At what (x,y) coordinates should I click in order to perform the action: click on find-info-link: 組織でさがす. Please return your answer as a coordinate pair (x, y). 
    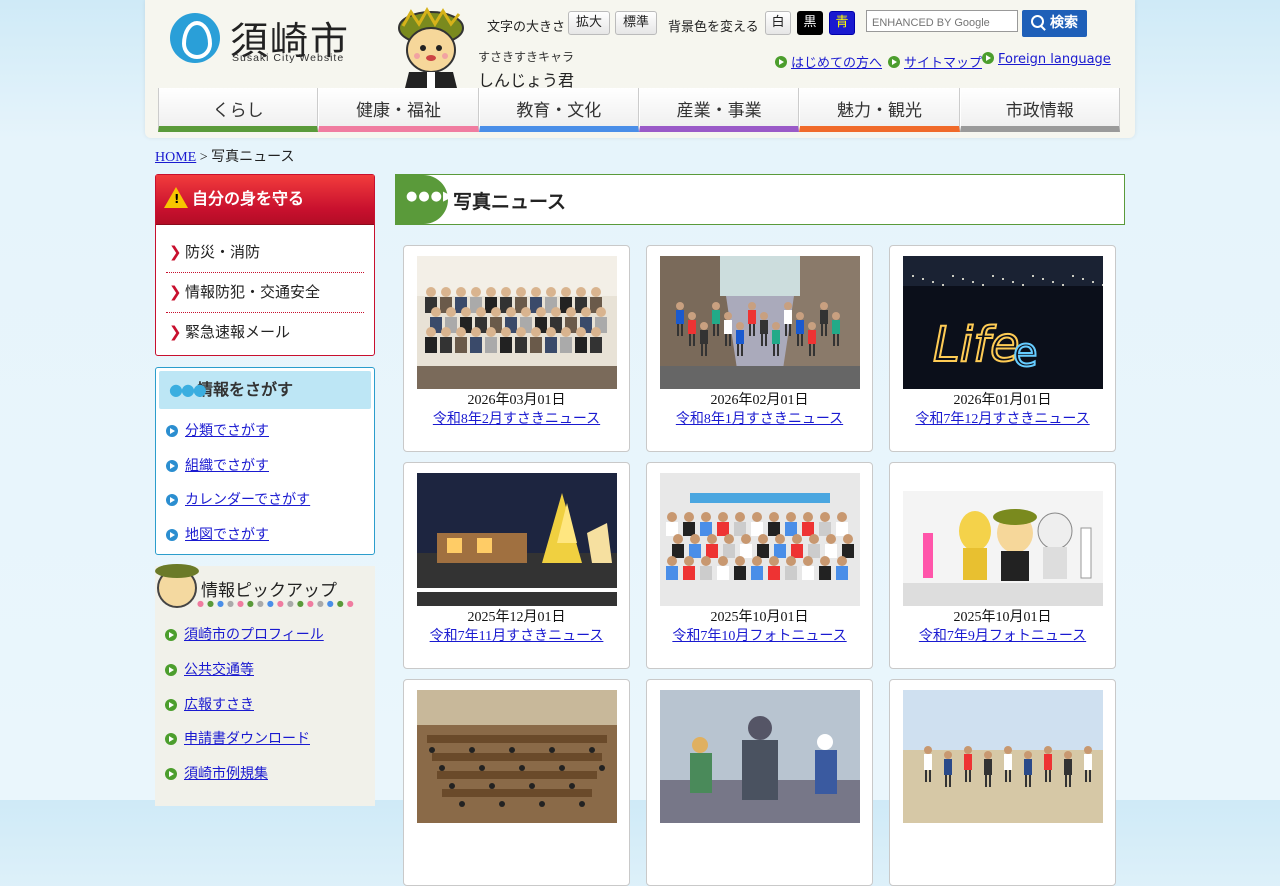
    Looking at the image, I should click on (227, 466).